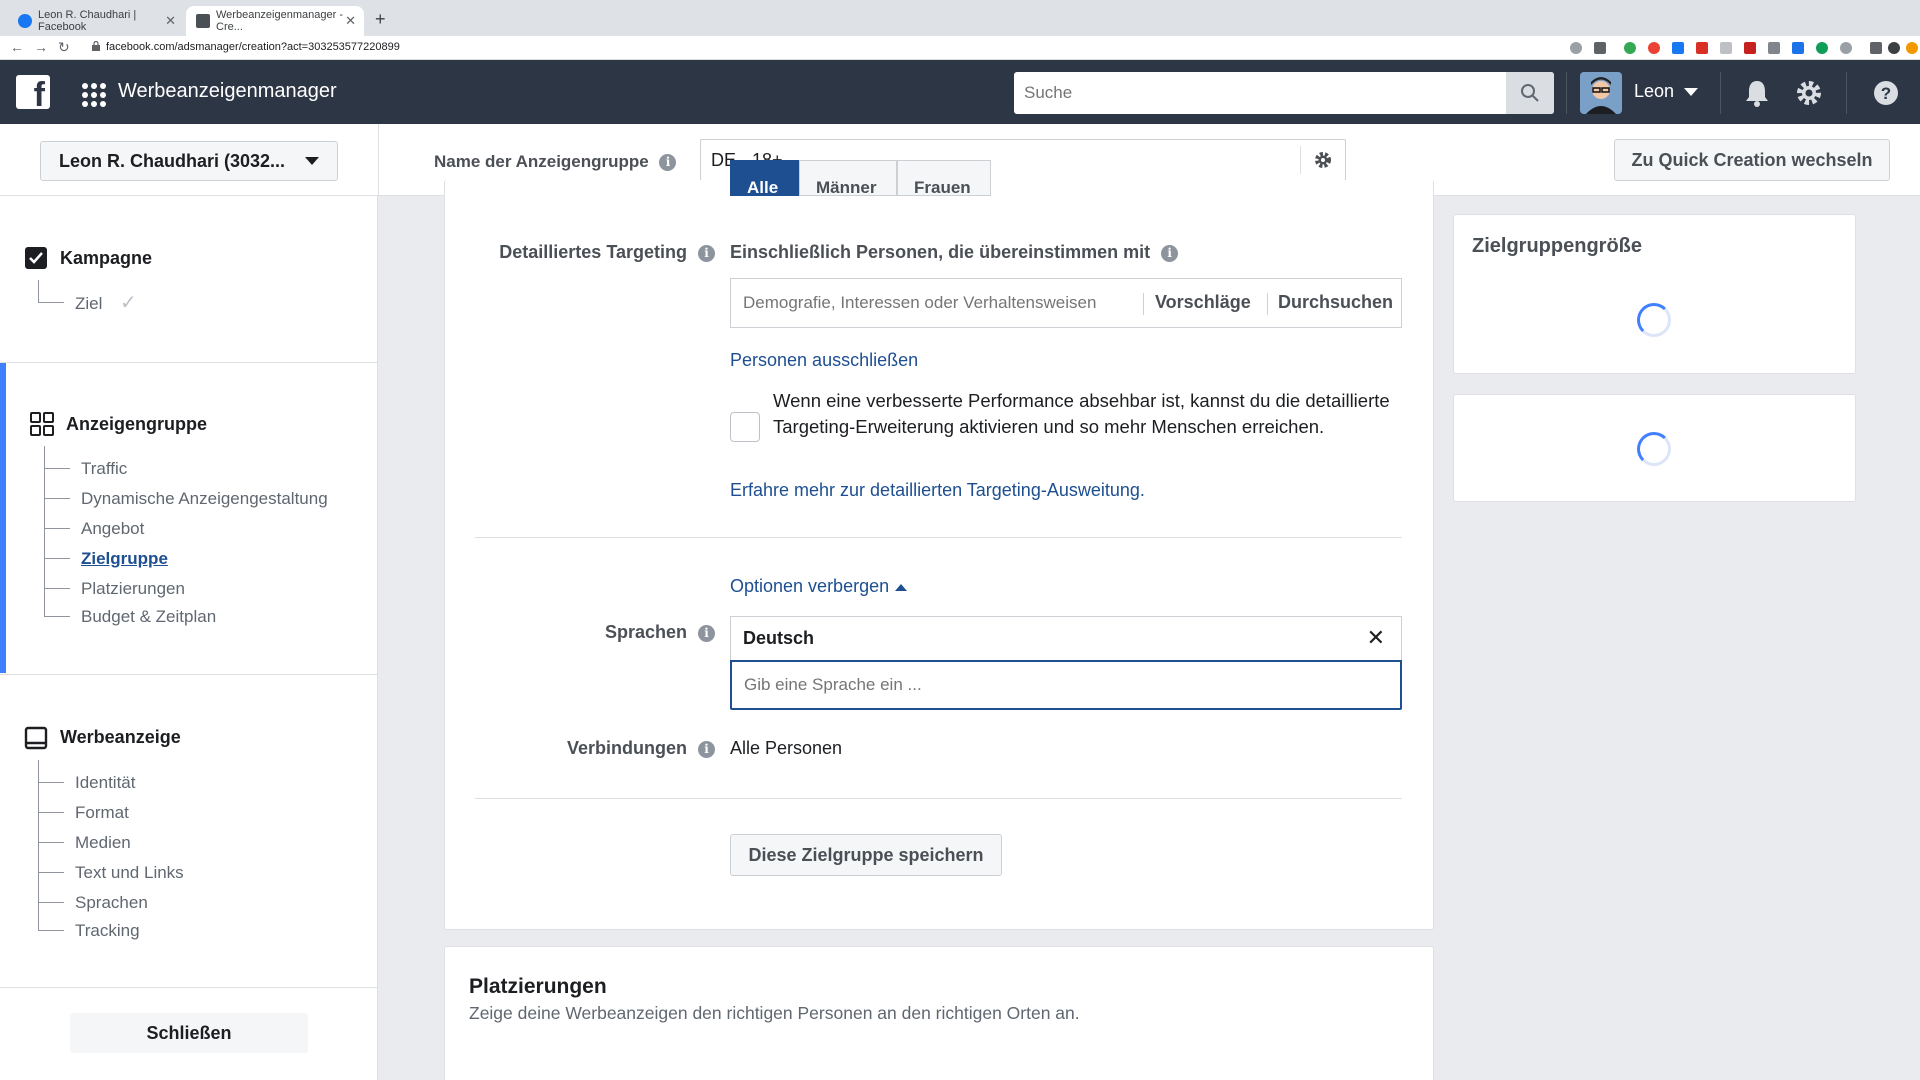 The image size is (1920, 1080). Describe the element at coordinates (105, 783) in the screenshot. I see `sidebar-item-identity: Identität` at that location.